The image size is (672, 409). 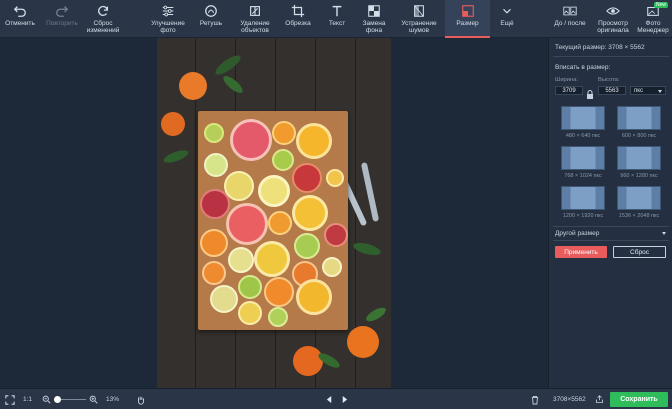 I want to click on undo-icon, so click(x=20, y=11).